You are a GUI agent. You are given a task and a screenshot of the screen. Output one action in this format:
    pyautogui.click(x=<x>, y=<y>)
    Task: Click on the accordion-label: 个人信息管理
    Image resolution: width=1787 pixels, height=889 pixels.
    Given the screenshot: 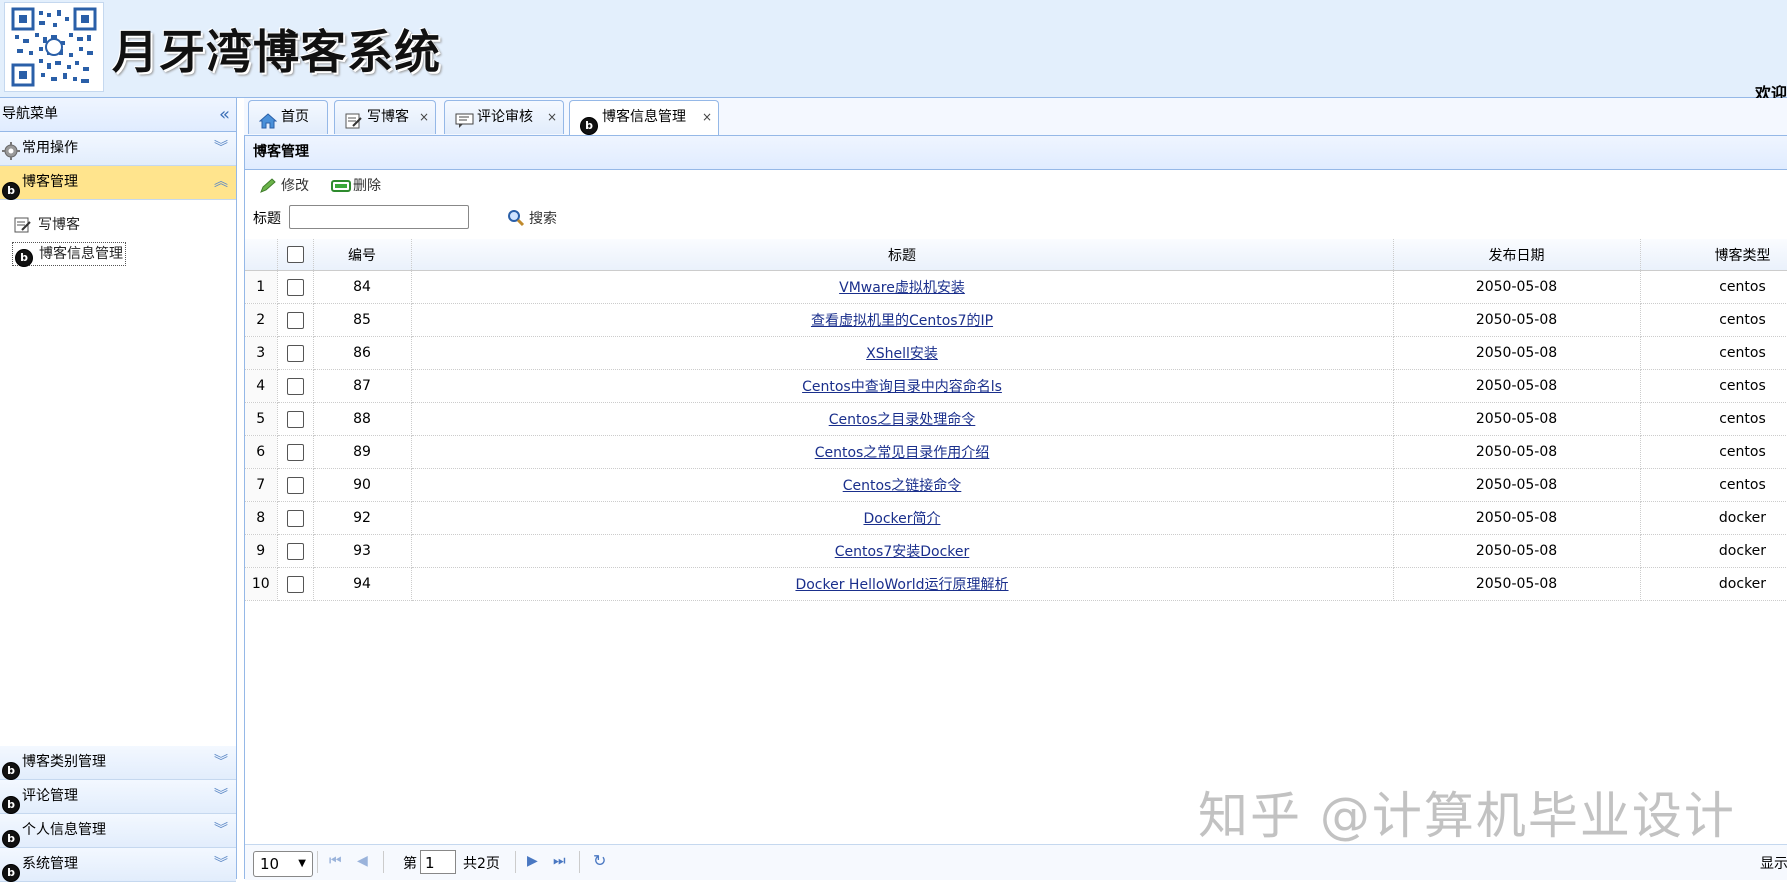 What is the action you would take?
    pyautogui.click(x=64, y=830)
    